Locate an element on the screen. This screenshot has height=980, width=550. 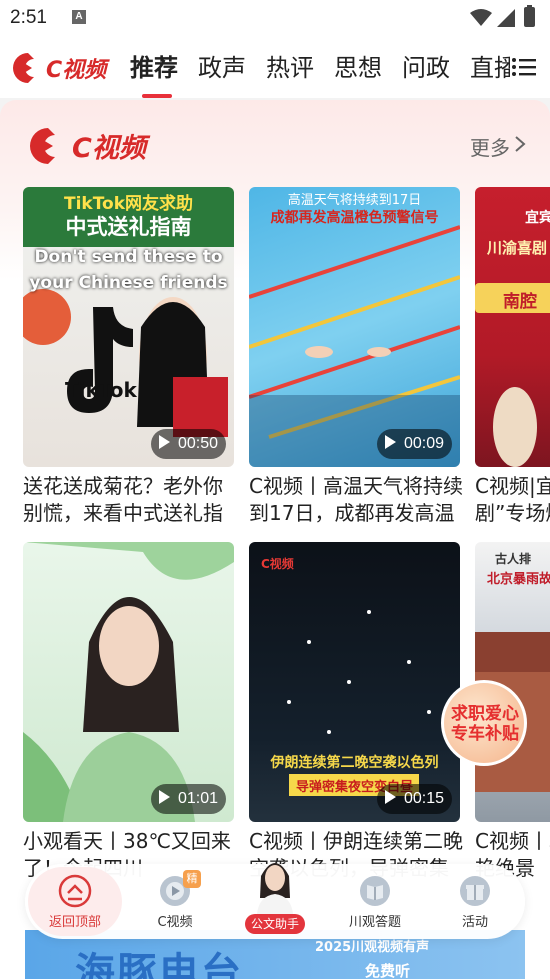
tab-label: 返回顶部 is located at coordinates (74, 922).